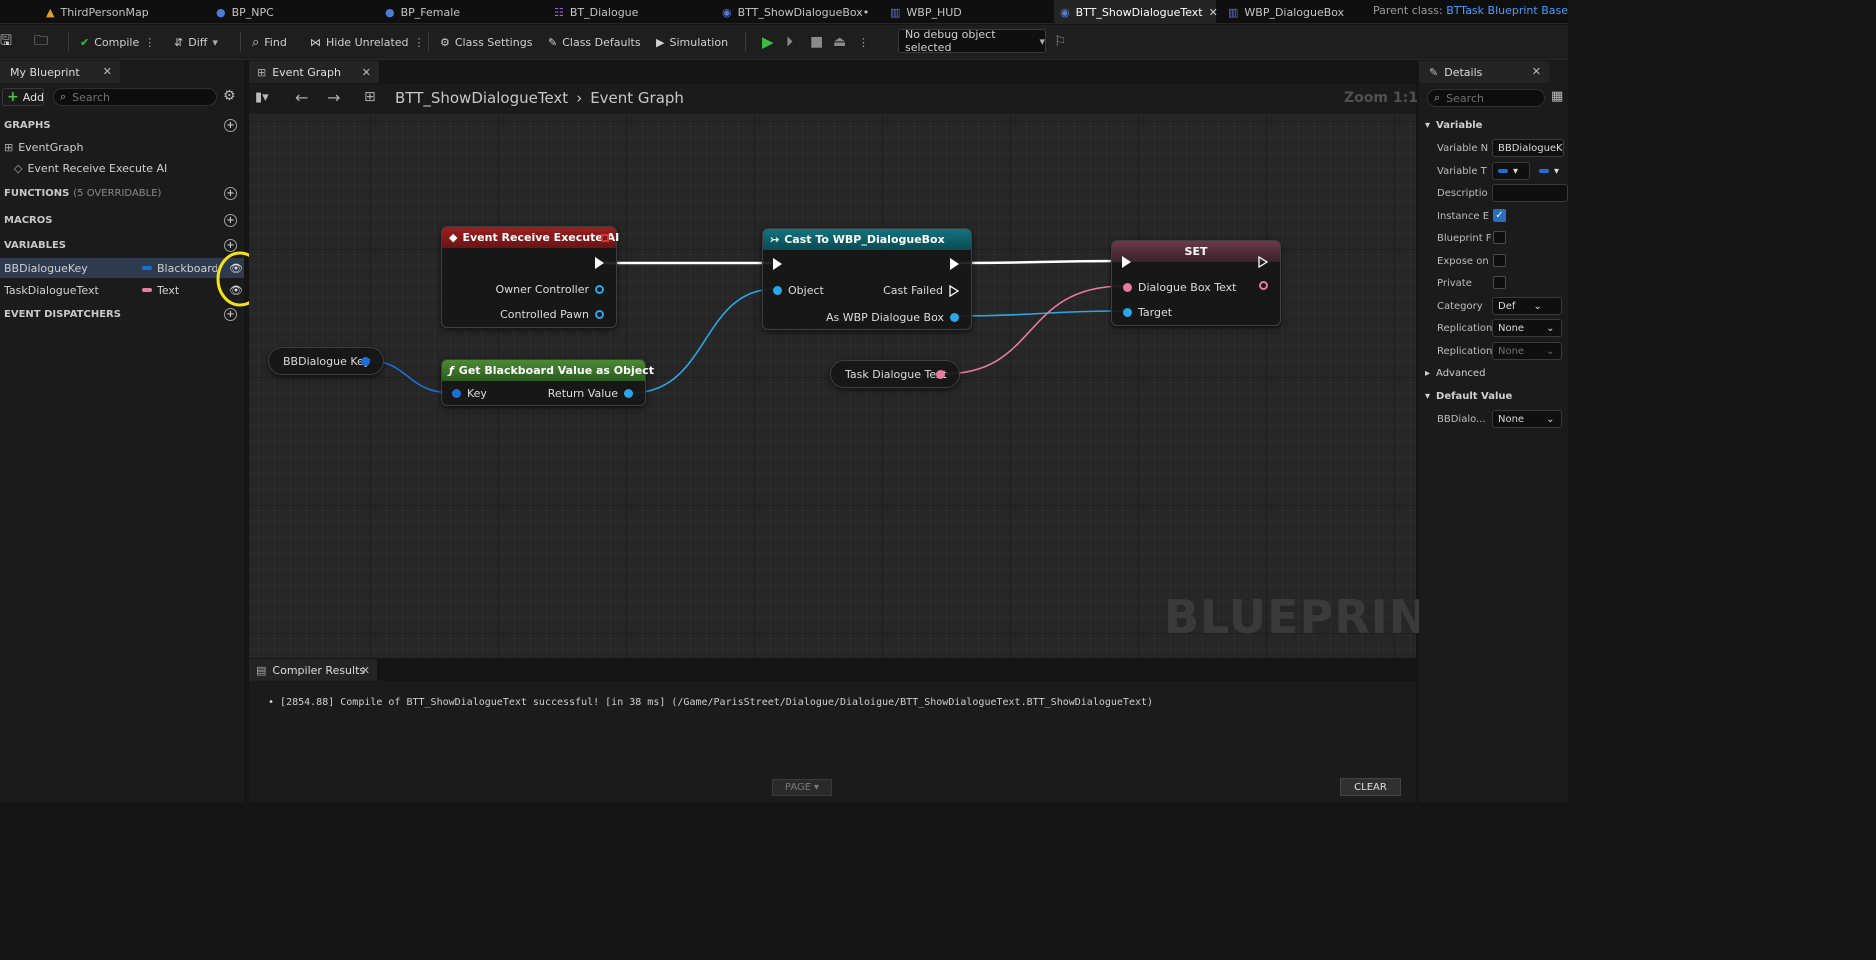 Image resolution: width=1876 pixels, height=960 pixels. Describe the element at coordinates (122, 168) in the screenshot. I see `graph-item-event-receive: ◇ Event Receive Execute AI` at that location.